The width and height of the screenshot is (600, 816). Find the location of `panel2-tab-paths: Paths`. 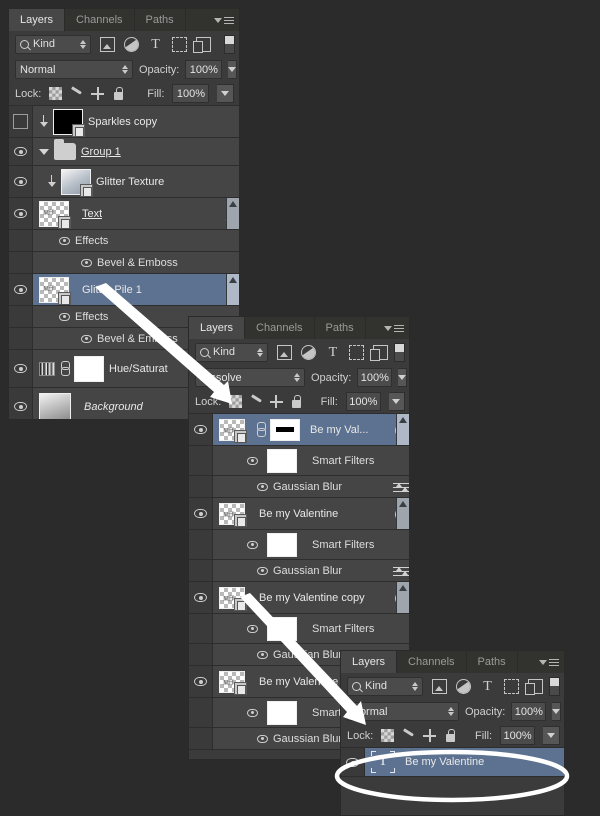

panel2-tab-paths: Paths is located at coordinates (340, 328).